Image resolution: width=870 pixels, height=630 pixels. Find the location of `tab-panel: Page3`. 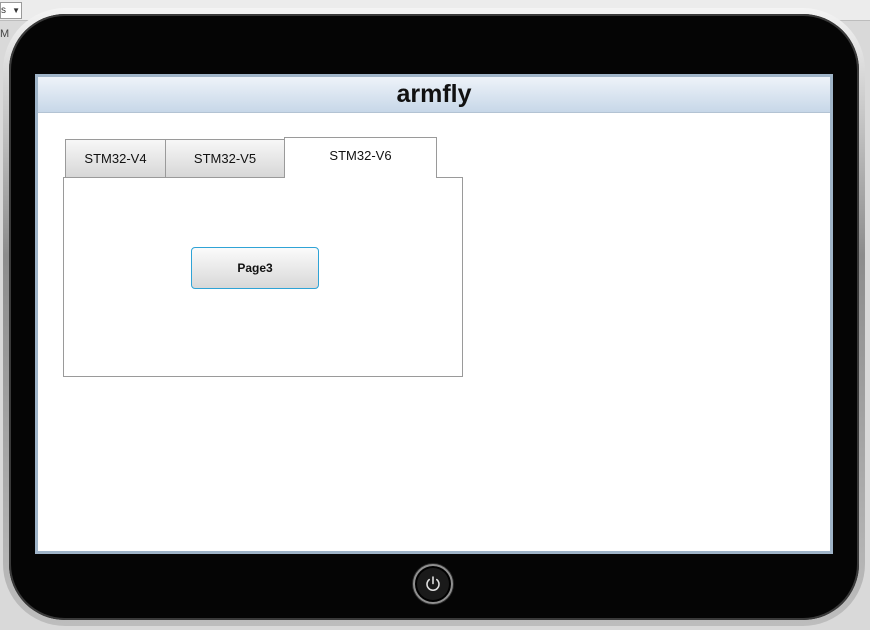

tab-panel: Page3 is located at coordinates (263, 277).